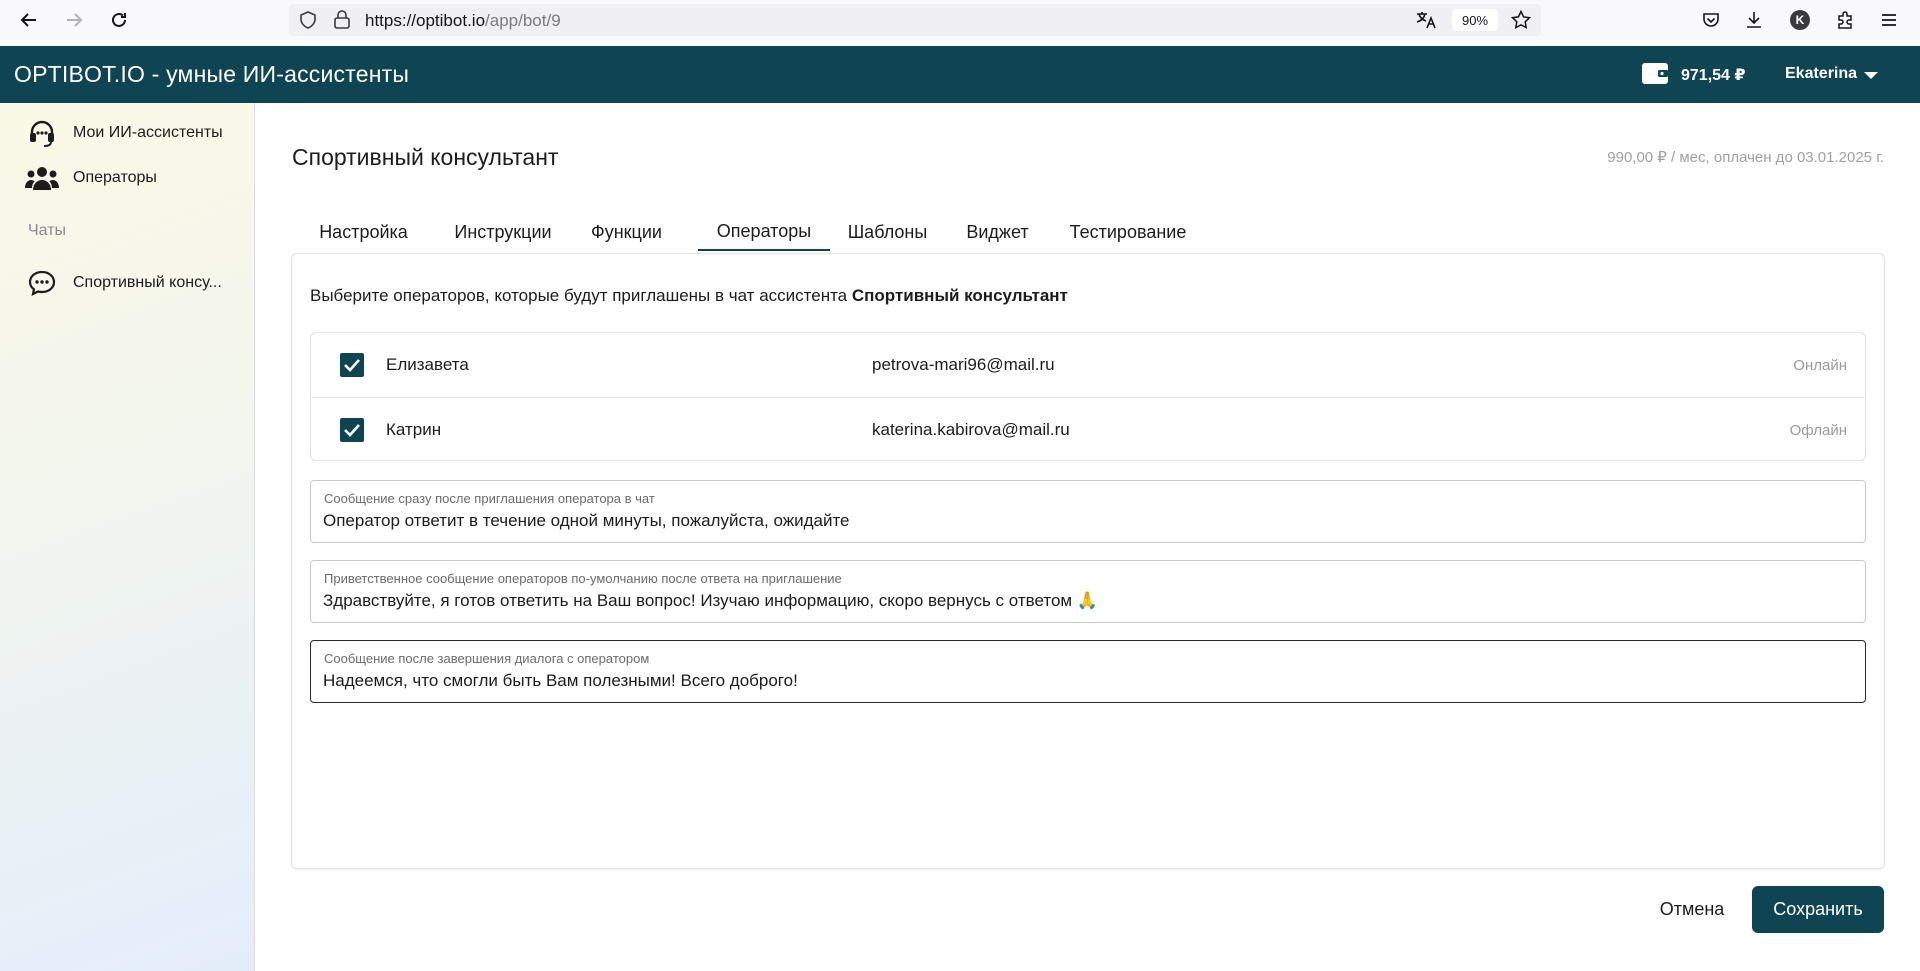 Image resolution: width=1920 pixels, height=971 pixels. Describe the element at coordinates (42, 178) in the screenshot. I see `users-icon` at that location.